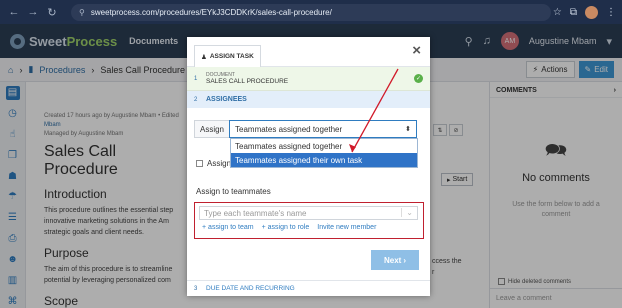 Image resolution: width=622 pixels, height=308 pixels. I want to click on assign-to-team-link: + assign to team, so click(228, 227).